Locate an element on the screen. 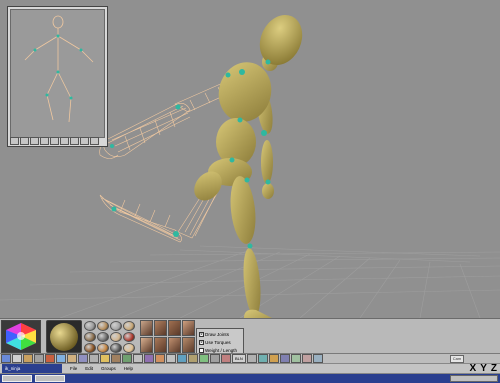  preview-window is located at coordinates (57, 76).